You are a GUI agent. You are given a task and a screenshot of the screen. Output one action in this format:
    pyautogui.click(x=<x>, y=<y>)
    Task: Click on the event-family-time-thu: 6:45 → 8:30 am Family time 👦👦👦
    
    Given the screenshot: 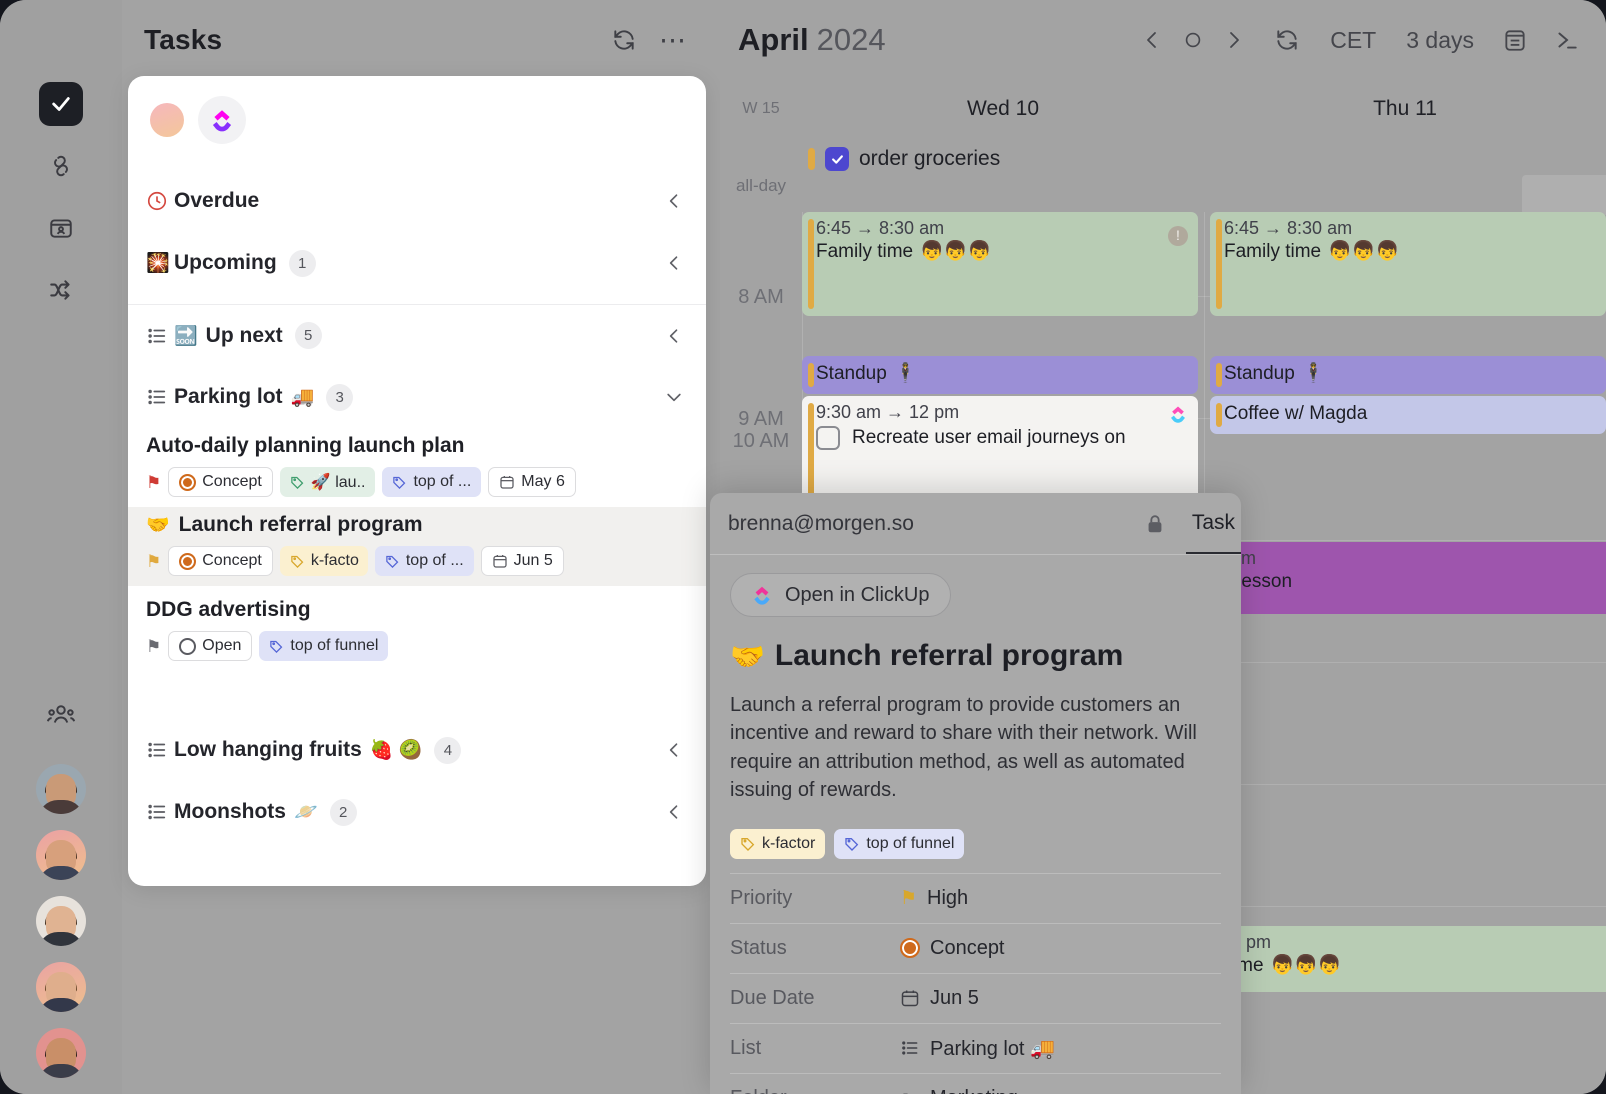 What is the action you would take?
    pyautogui.click(x=1408, y=264)
    